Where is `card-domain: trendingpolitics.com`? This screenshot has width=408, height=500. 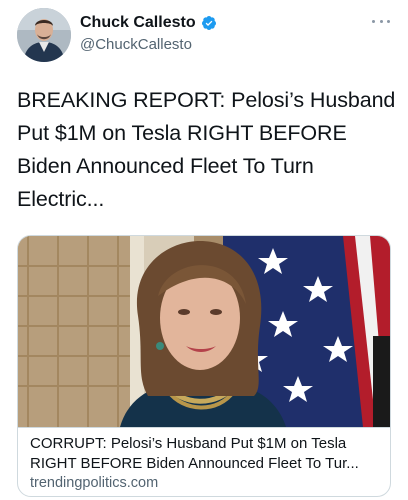
card-domain: trendingpolitics.com is located at coordinates (94, 483).